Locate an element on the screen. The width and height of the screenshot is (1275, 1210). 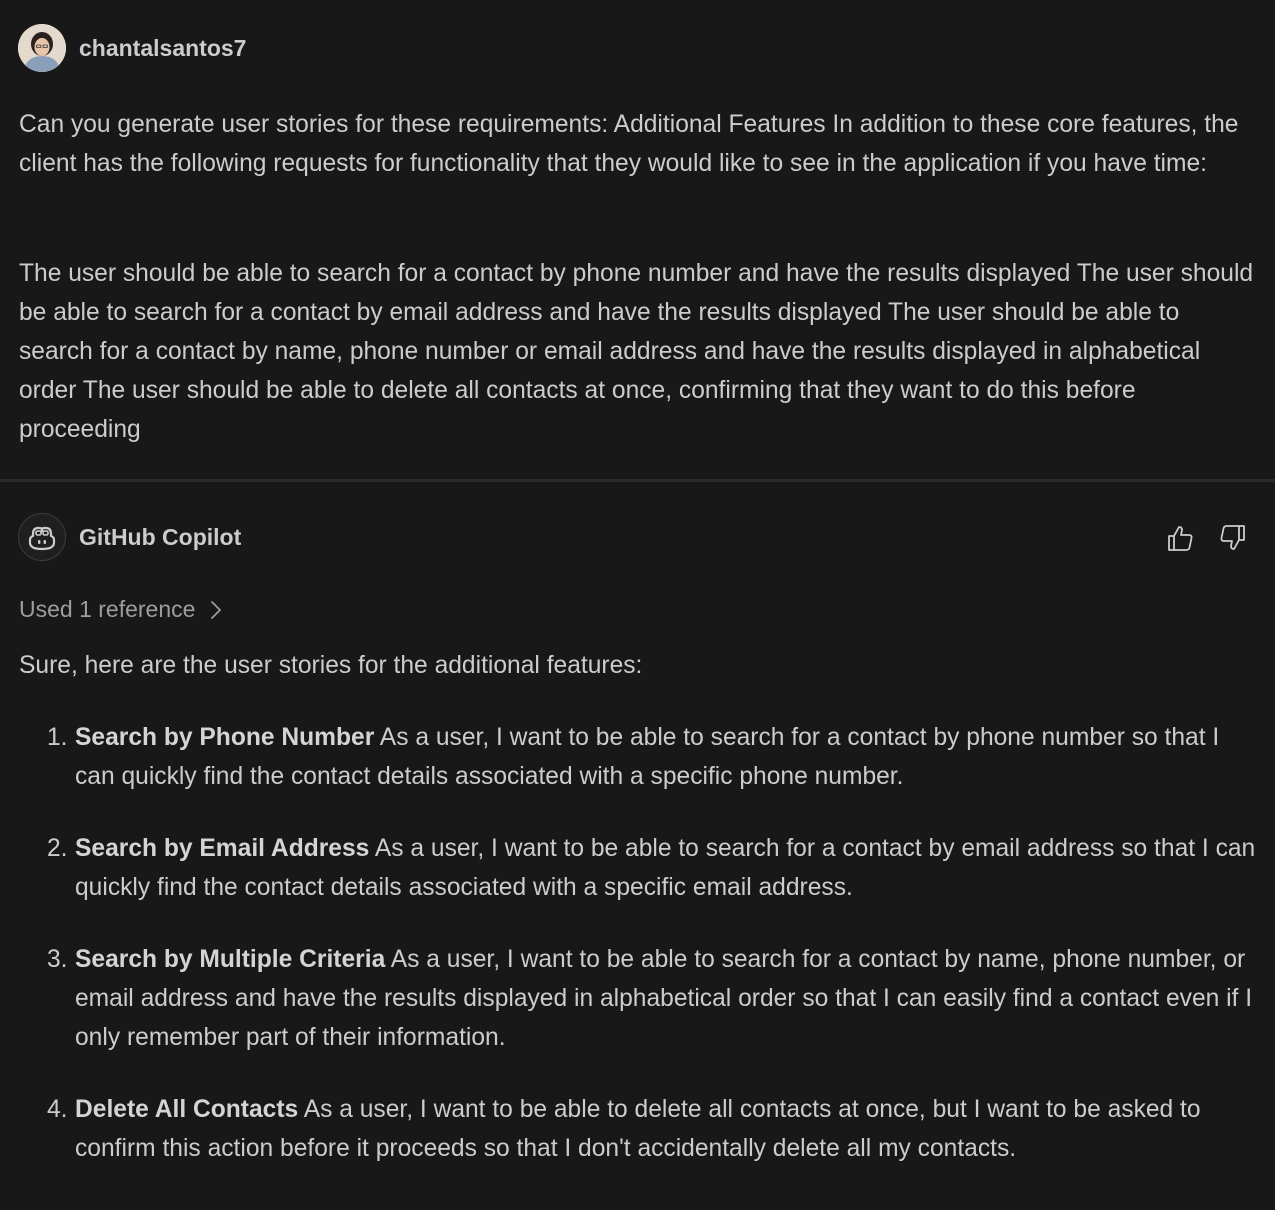
message-divider is located at coordinates (637, 480).